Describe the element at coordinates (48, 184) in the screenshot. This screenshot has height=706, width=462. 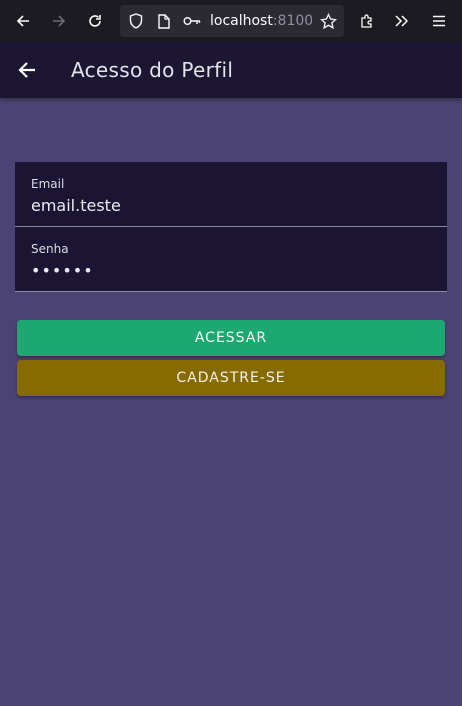
I see `email-label: Email` at that location.